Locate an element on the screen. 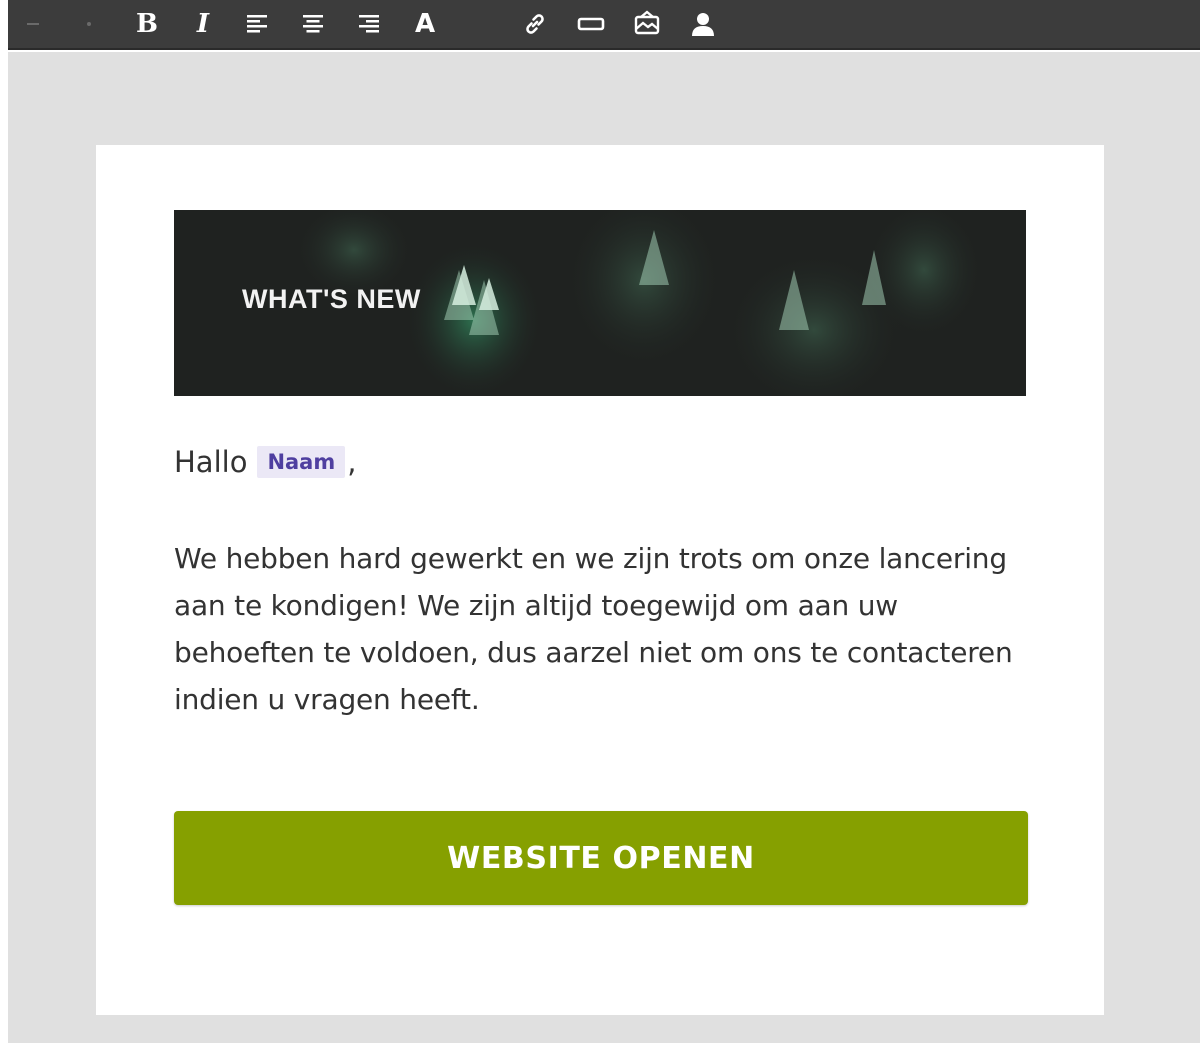 Image resolution: width=1200 pixels, height=1043 pixels. greeting-line: Hallo Naam , is located at coordinates (265, 462).